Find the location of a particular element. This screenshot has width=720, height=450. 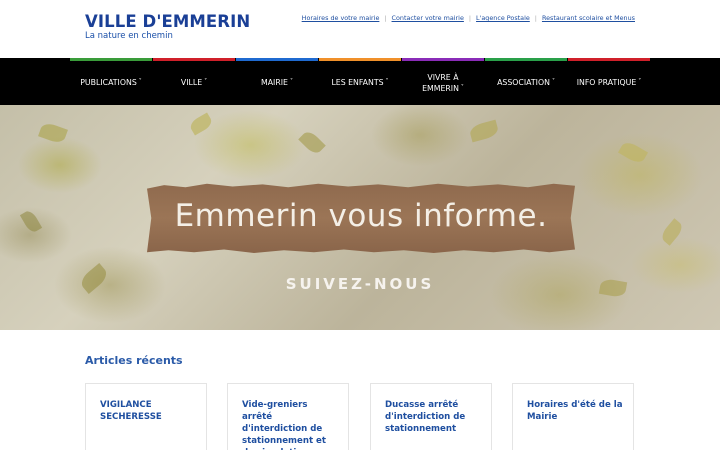

nav-item-info-pratique: INFO PRATIQUE ˅ is located at coordinates (609, 81).